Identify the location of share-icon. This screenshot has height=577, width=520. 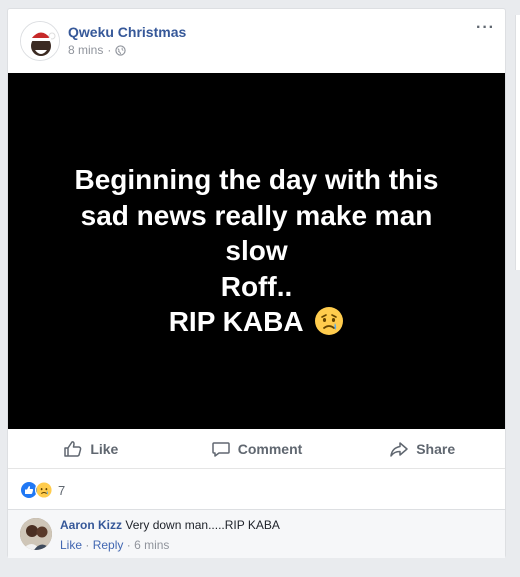
(399, 449).